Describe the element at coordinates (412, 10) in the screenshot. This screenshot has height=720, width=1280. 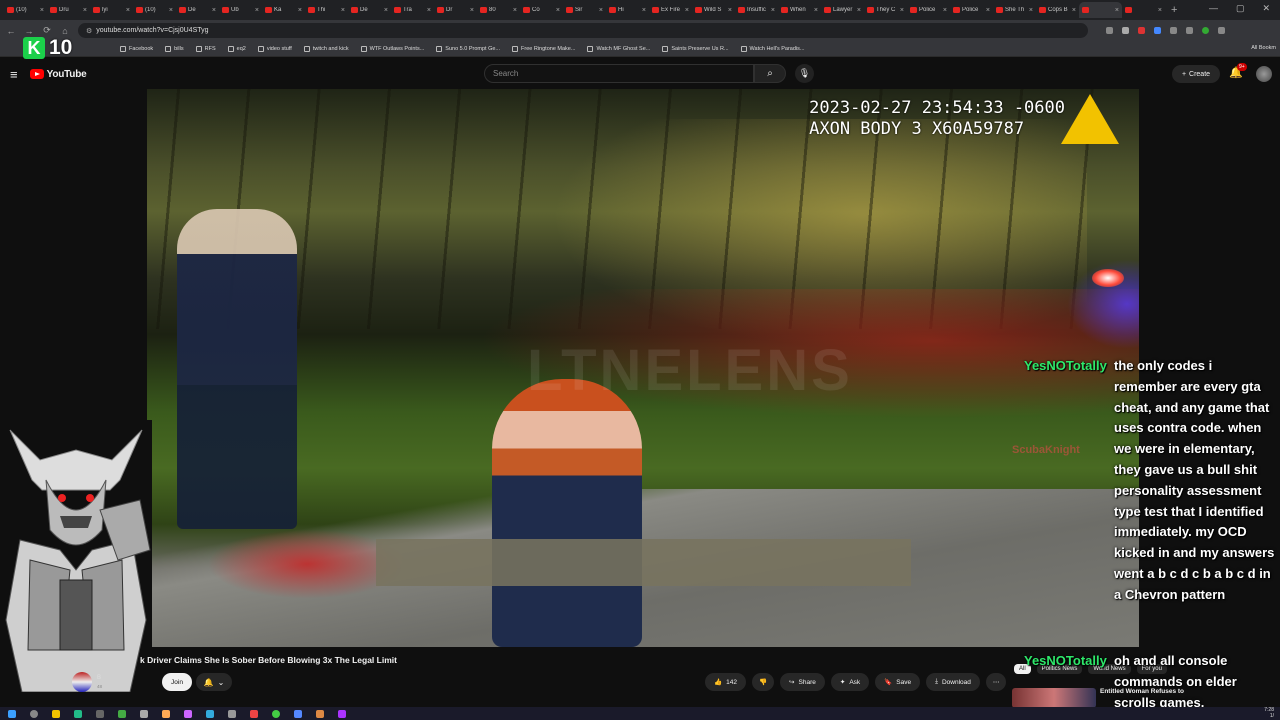
I see `browser-tab: Tra ×` at that location.